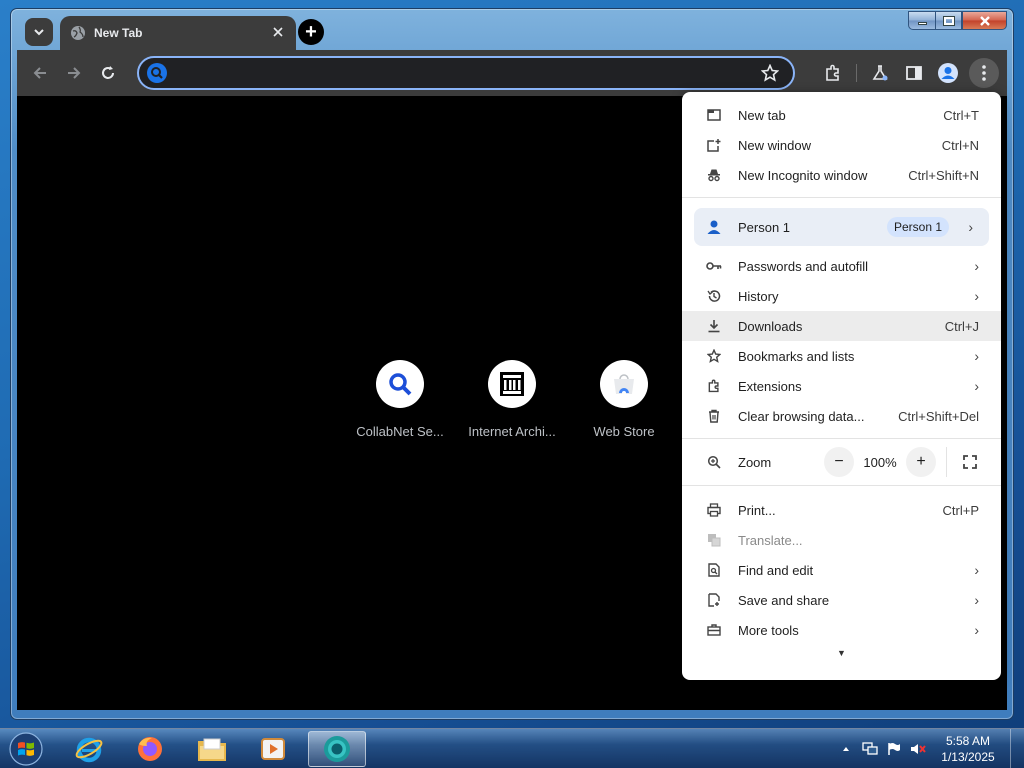 The image size is (1024, 768). I want to click on back-button, so click(40, 73).